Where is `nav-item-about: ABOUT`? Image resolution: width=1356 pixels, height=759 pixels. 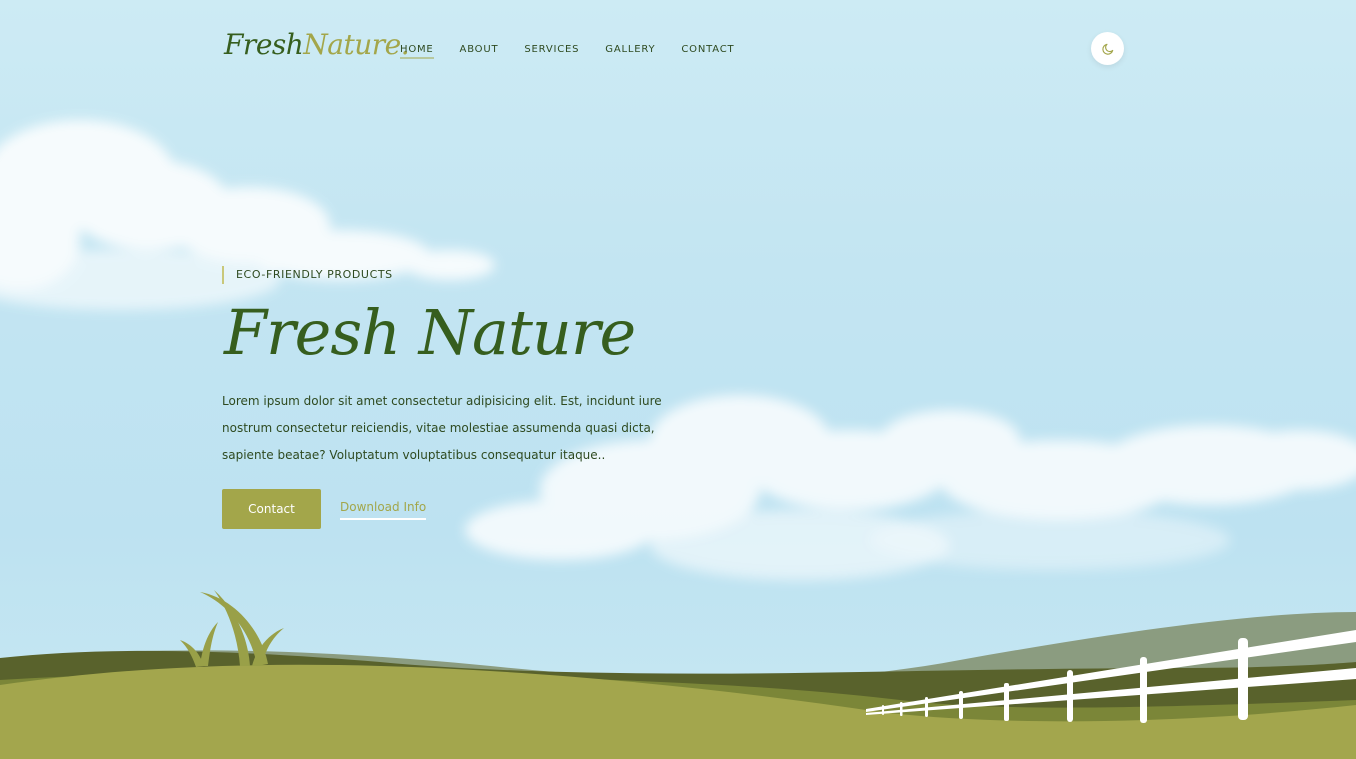 nav-item-about: ABOUT is located at coordinates (479, 51).